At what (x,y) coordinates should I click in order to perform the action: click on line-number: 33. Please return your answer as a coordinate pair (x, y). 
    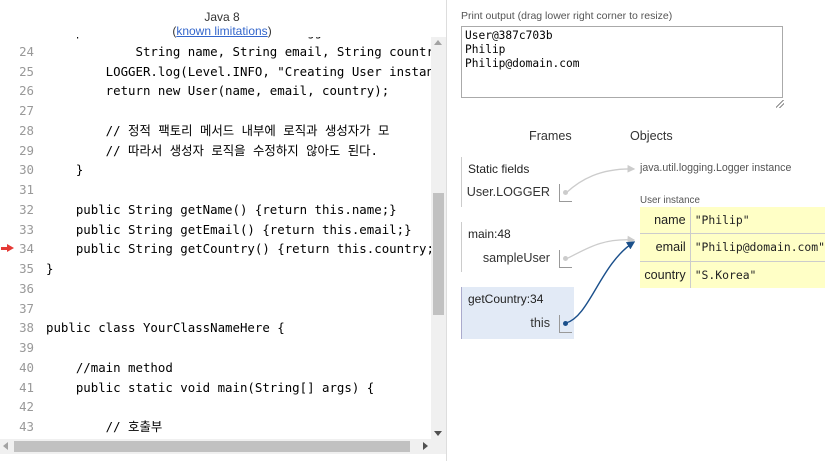
    Looking at the image, I should click on (17, 230).